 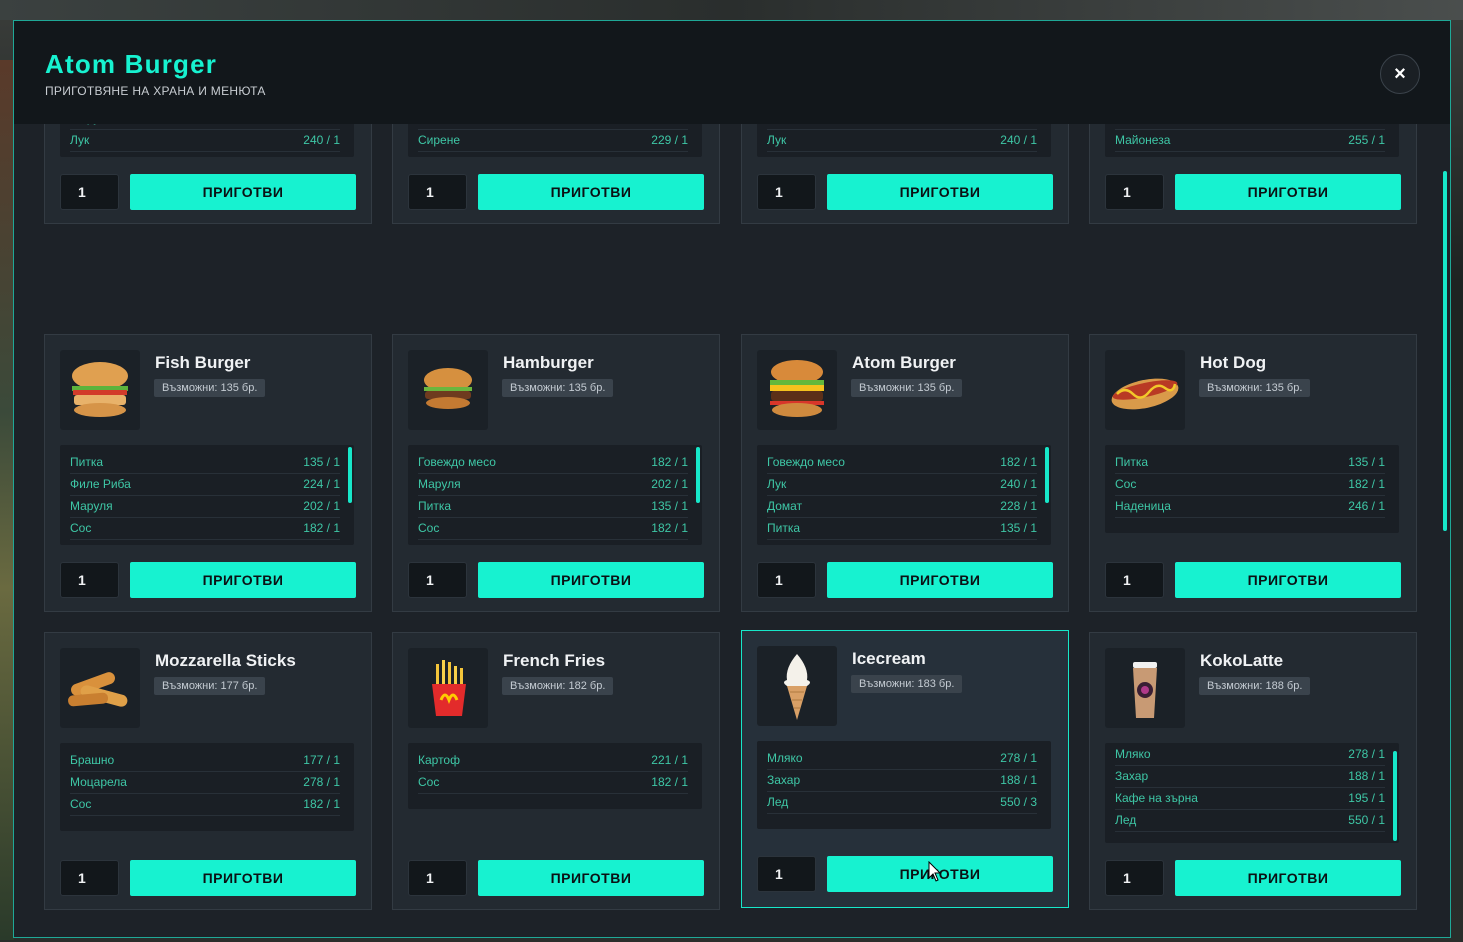 I want to click on ingredient-name: Моцарела, so click(x=98, y=782).